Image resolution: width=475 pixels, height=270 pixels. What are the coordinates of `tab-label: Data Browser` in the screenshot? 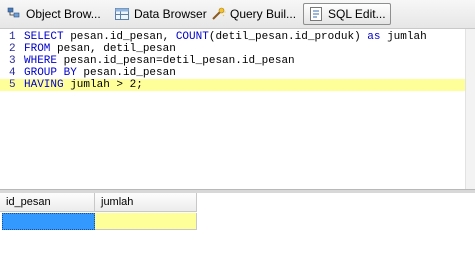 It's located at (170, 14).